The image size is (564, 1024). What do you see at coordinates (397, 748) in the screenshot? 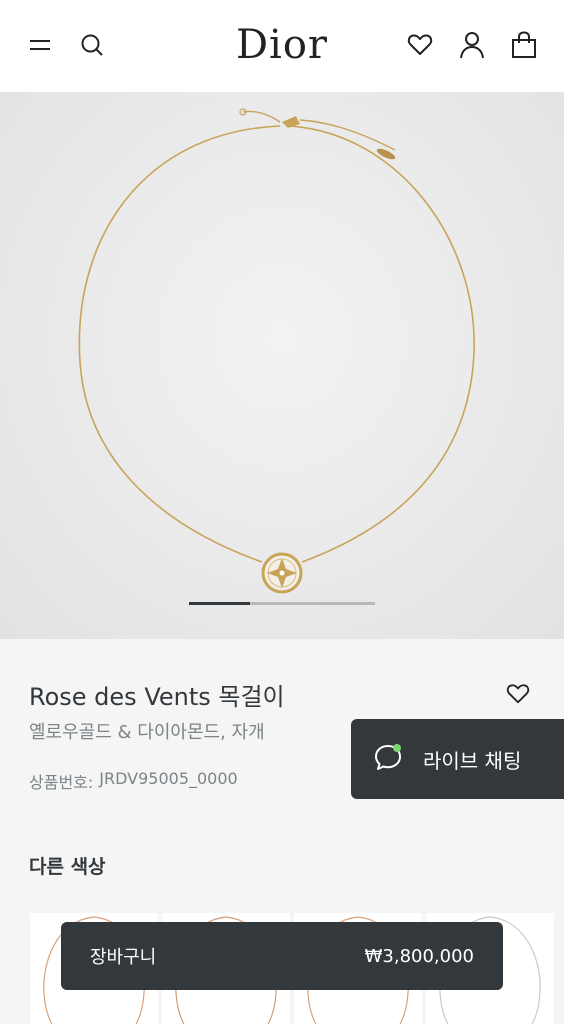
I see `online-indicator` at bounding box center [397, 748].